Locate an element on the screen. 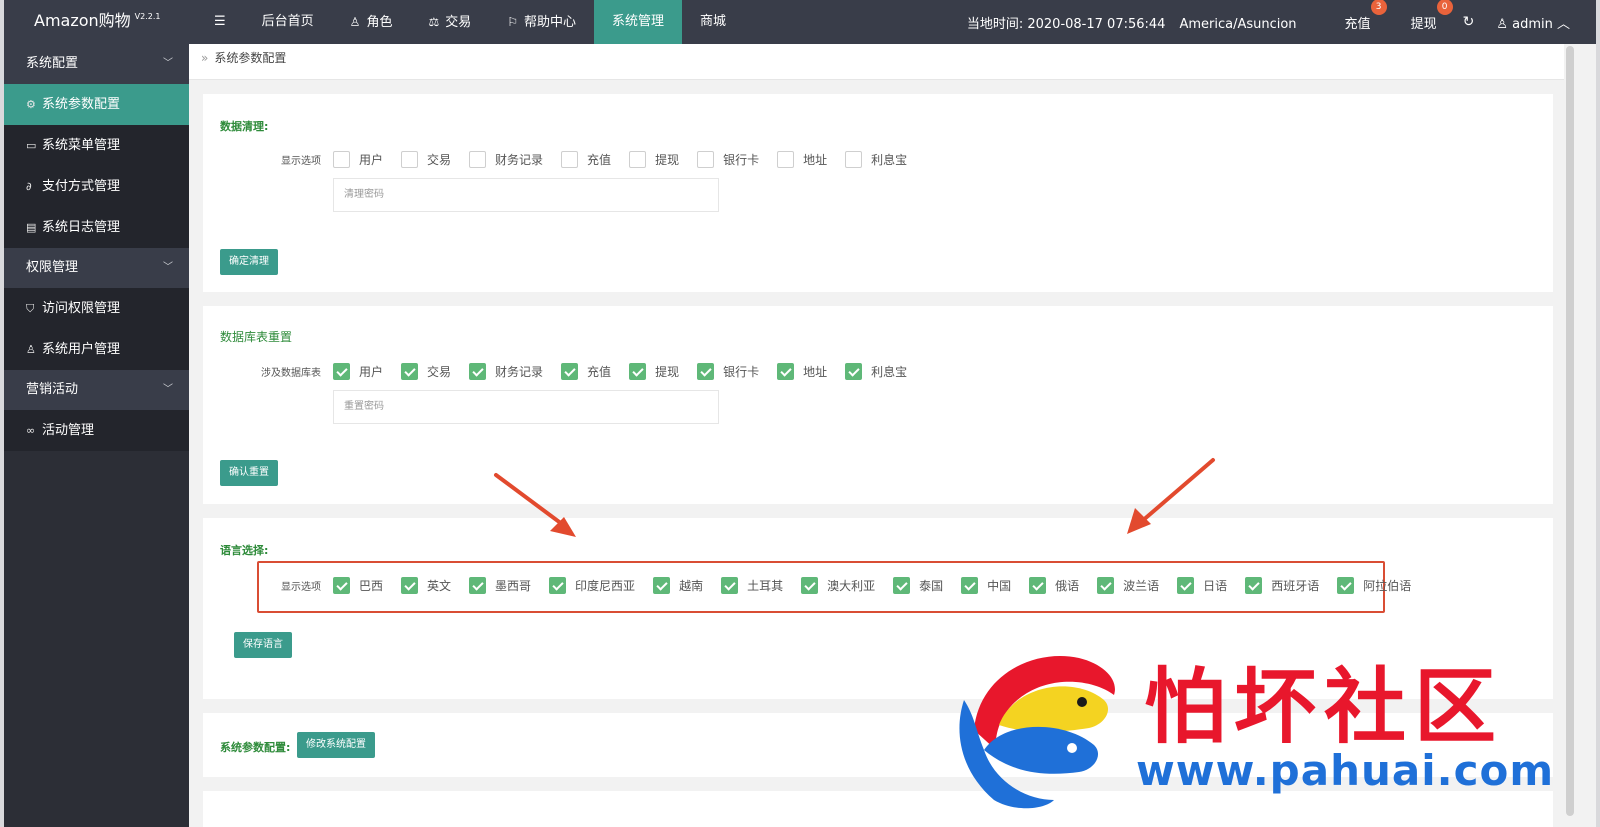 This screenshot has height=827, width=1600. nav-role: ♙ 角色 is located at coordinates (371, 22).